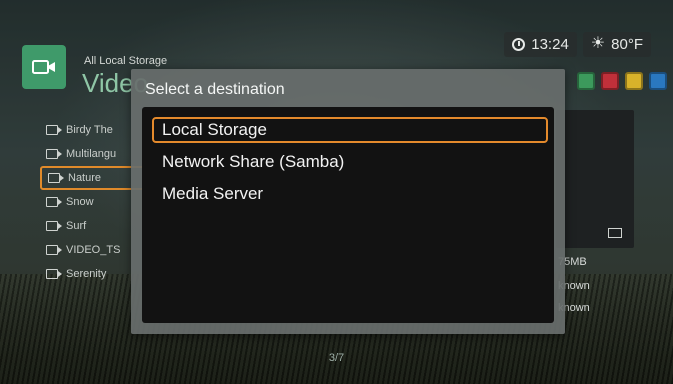  What do you see at coordinates (586, 81) in the screenshot?
I see `green-button` at bounding box center [586, 81].